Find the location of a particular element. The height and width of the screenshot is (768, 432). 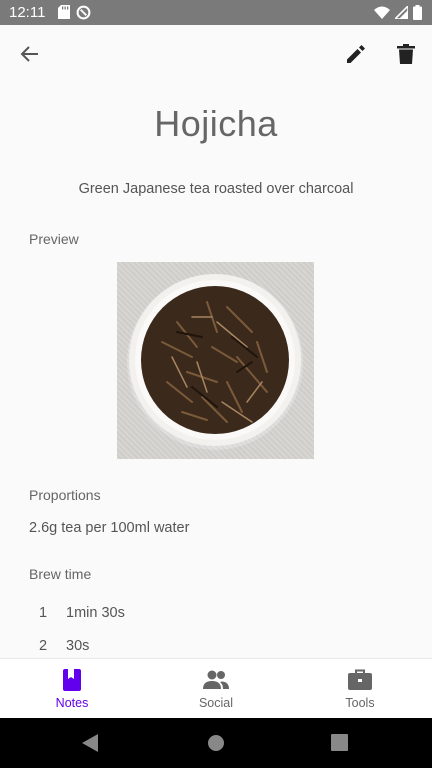

tea-preview-image is located at coordinates (215, 360).